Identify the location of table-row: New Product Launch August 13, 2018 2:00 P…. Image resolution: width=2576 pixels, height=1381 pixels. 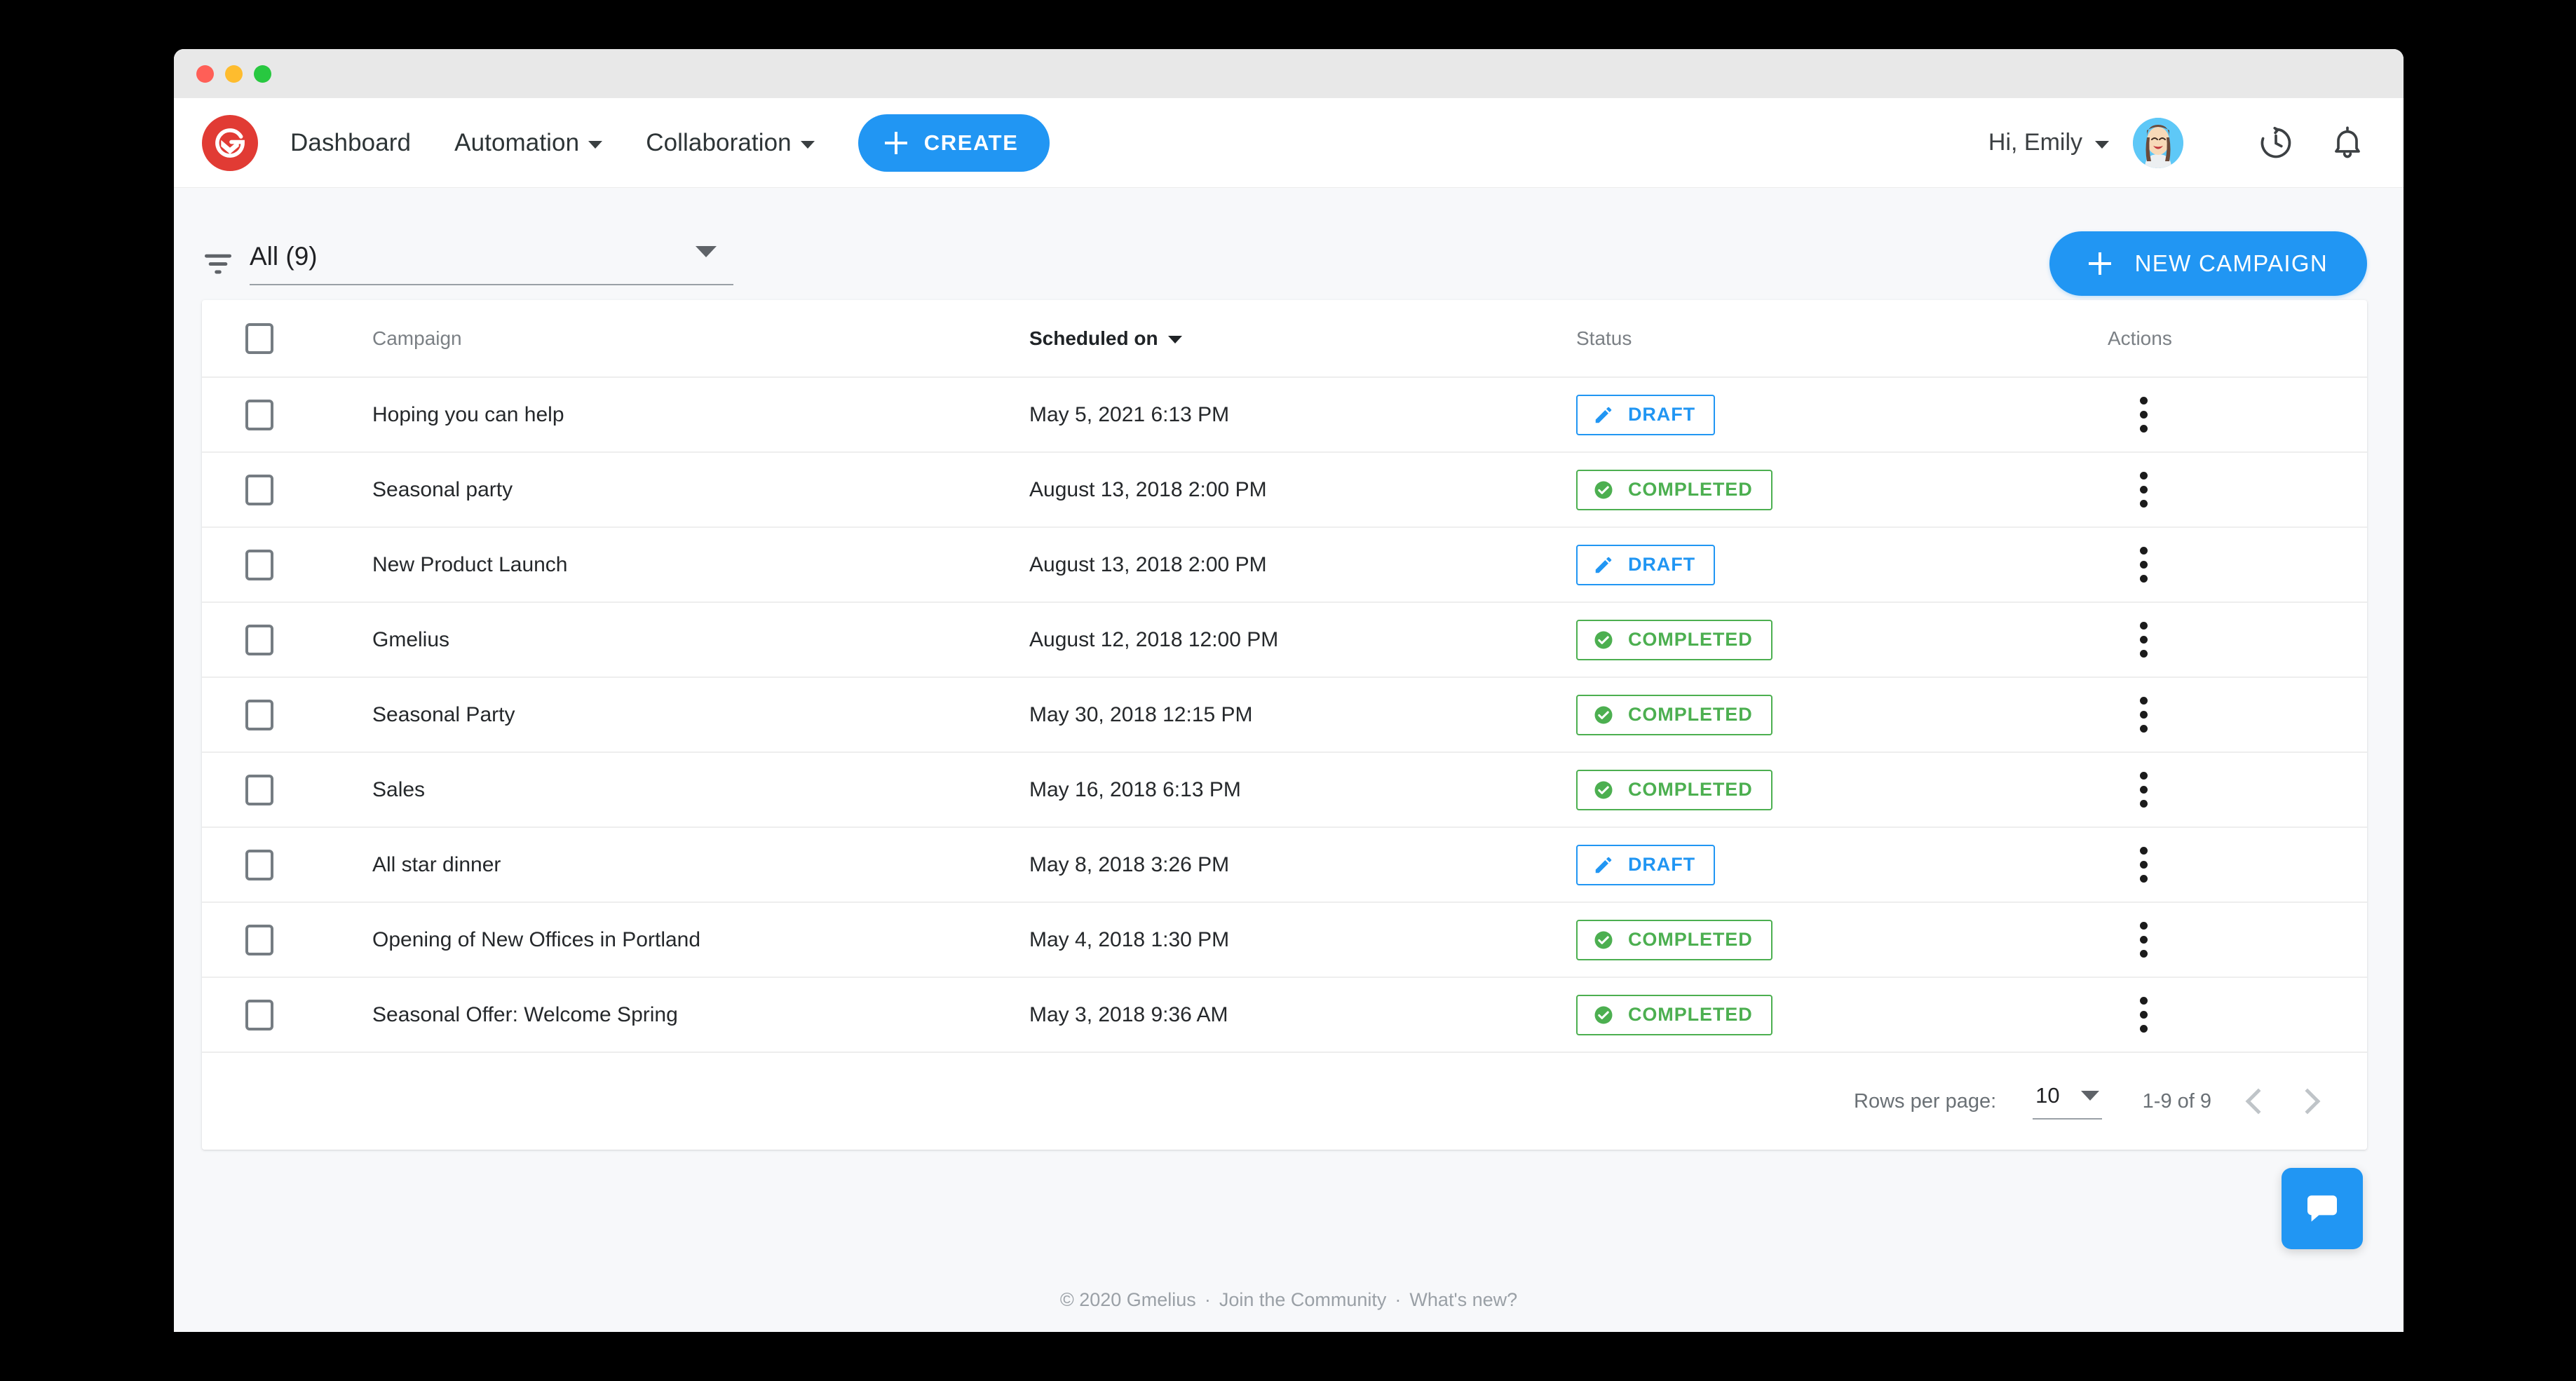
(1284, 564).